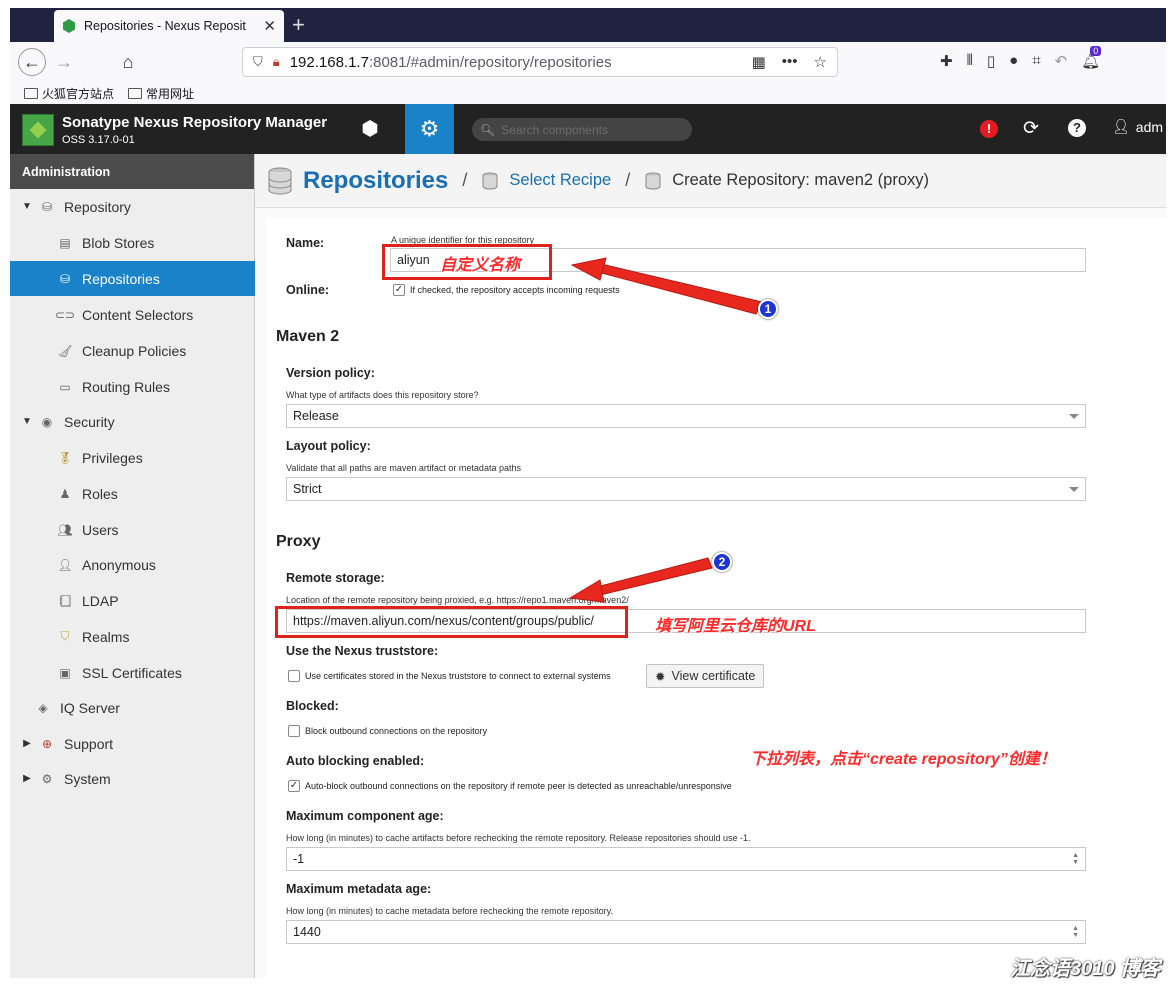 This screenshot has height=986, width=1174. What do you see at coordinates (768, 309) in the screenshot?
I see `step-badge-1: 1` at bounding box center [768, 309].